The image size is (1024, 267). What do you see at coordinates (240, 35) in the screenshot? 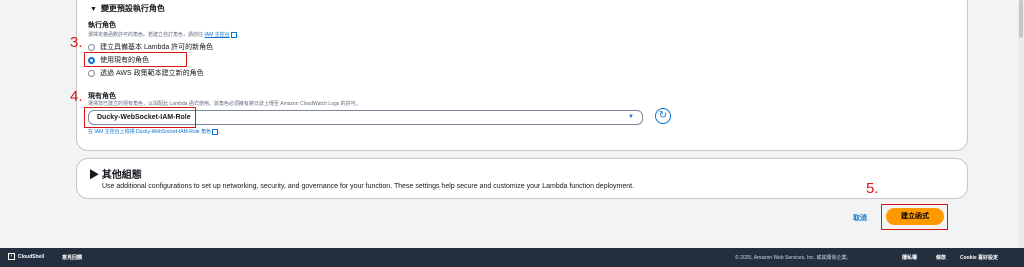
I see `exec-role-desc-suffix: 。` at bounding box center [240, 35].